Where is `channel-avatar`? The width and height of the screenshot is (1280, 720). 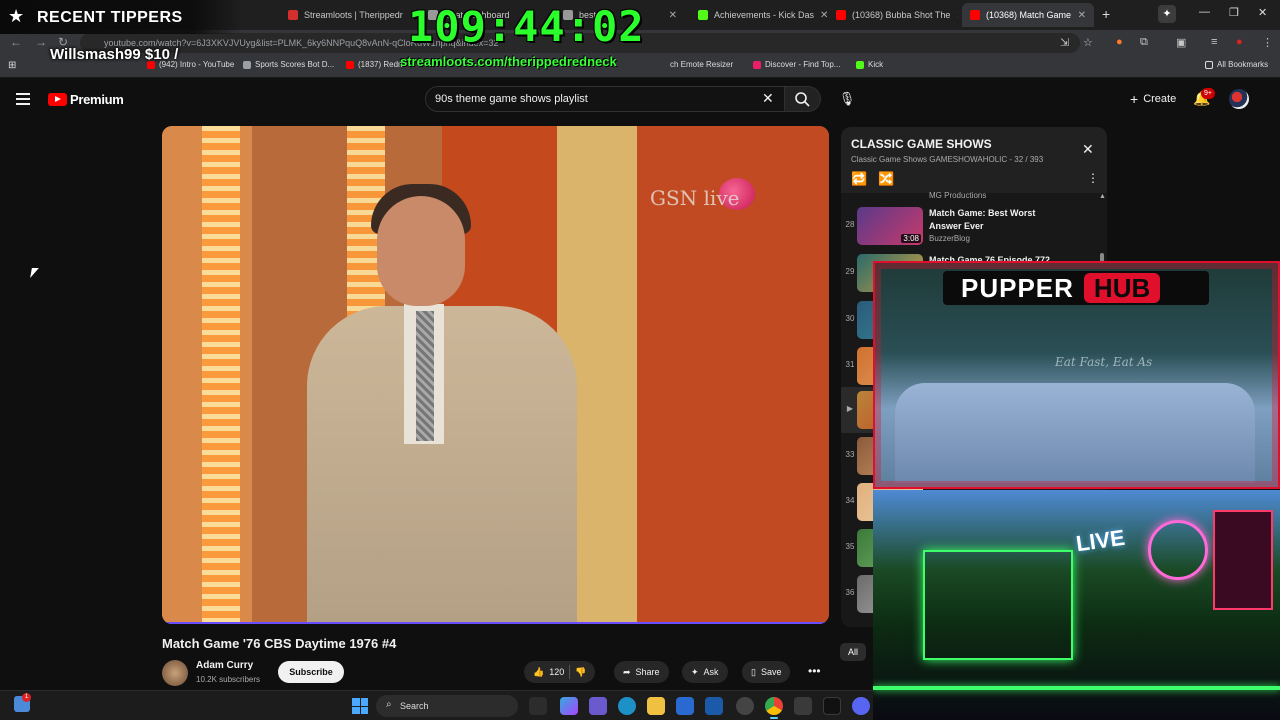
channel-avatar is located at coordinates (175, 673).